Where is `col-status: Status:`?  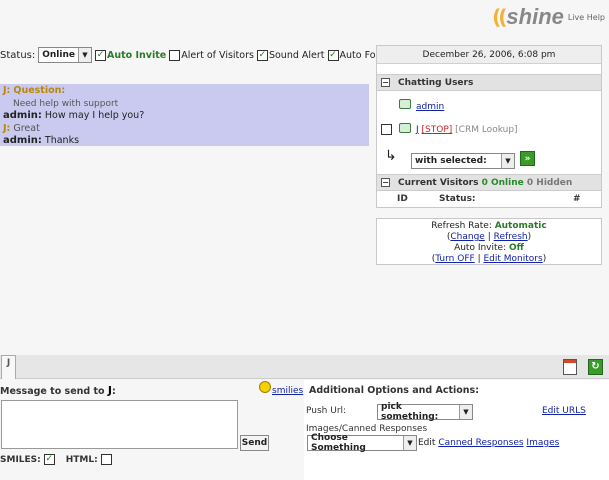
col-status: Status: is located at coordinates (457, 199).